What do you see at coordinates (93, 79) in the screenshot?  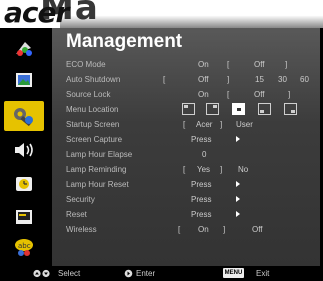 I see `auto-shutdown-label: Auto Shutdown` at bounding box center [93, 79].